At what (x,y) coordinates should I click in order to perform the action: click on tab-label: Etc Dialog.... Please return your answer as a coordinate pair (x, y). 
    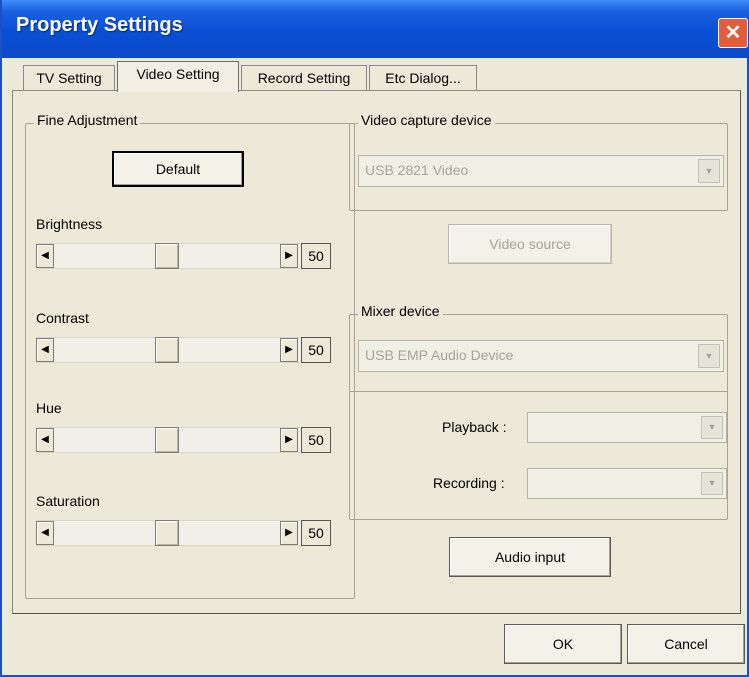
    Looking at the image, I should click on (423, 78).